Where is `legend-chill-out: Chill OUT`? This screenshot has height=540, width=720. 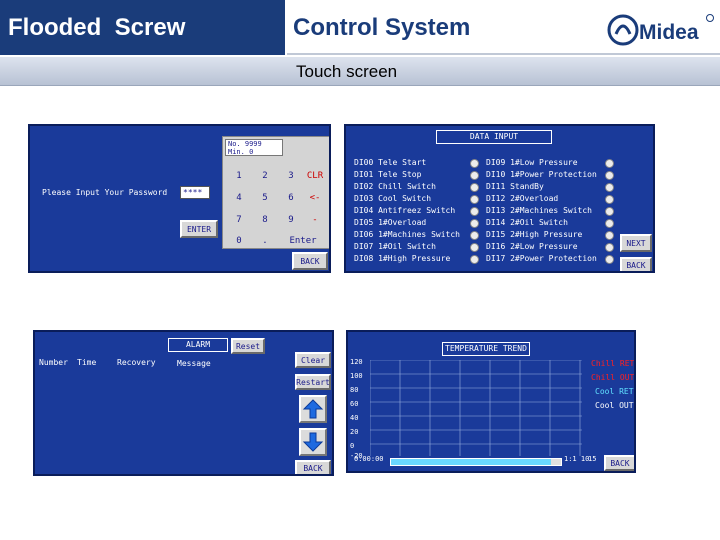 legend-chill-out: Chill OUT is located at coordinates (613, 377).